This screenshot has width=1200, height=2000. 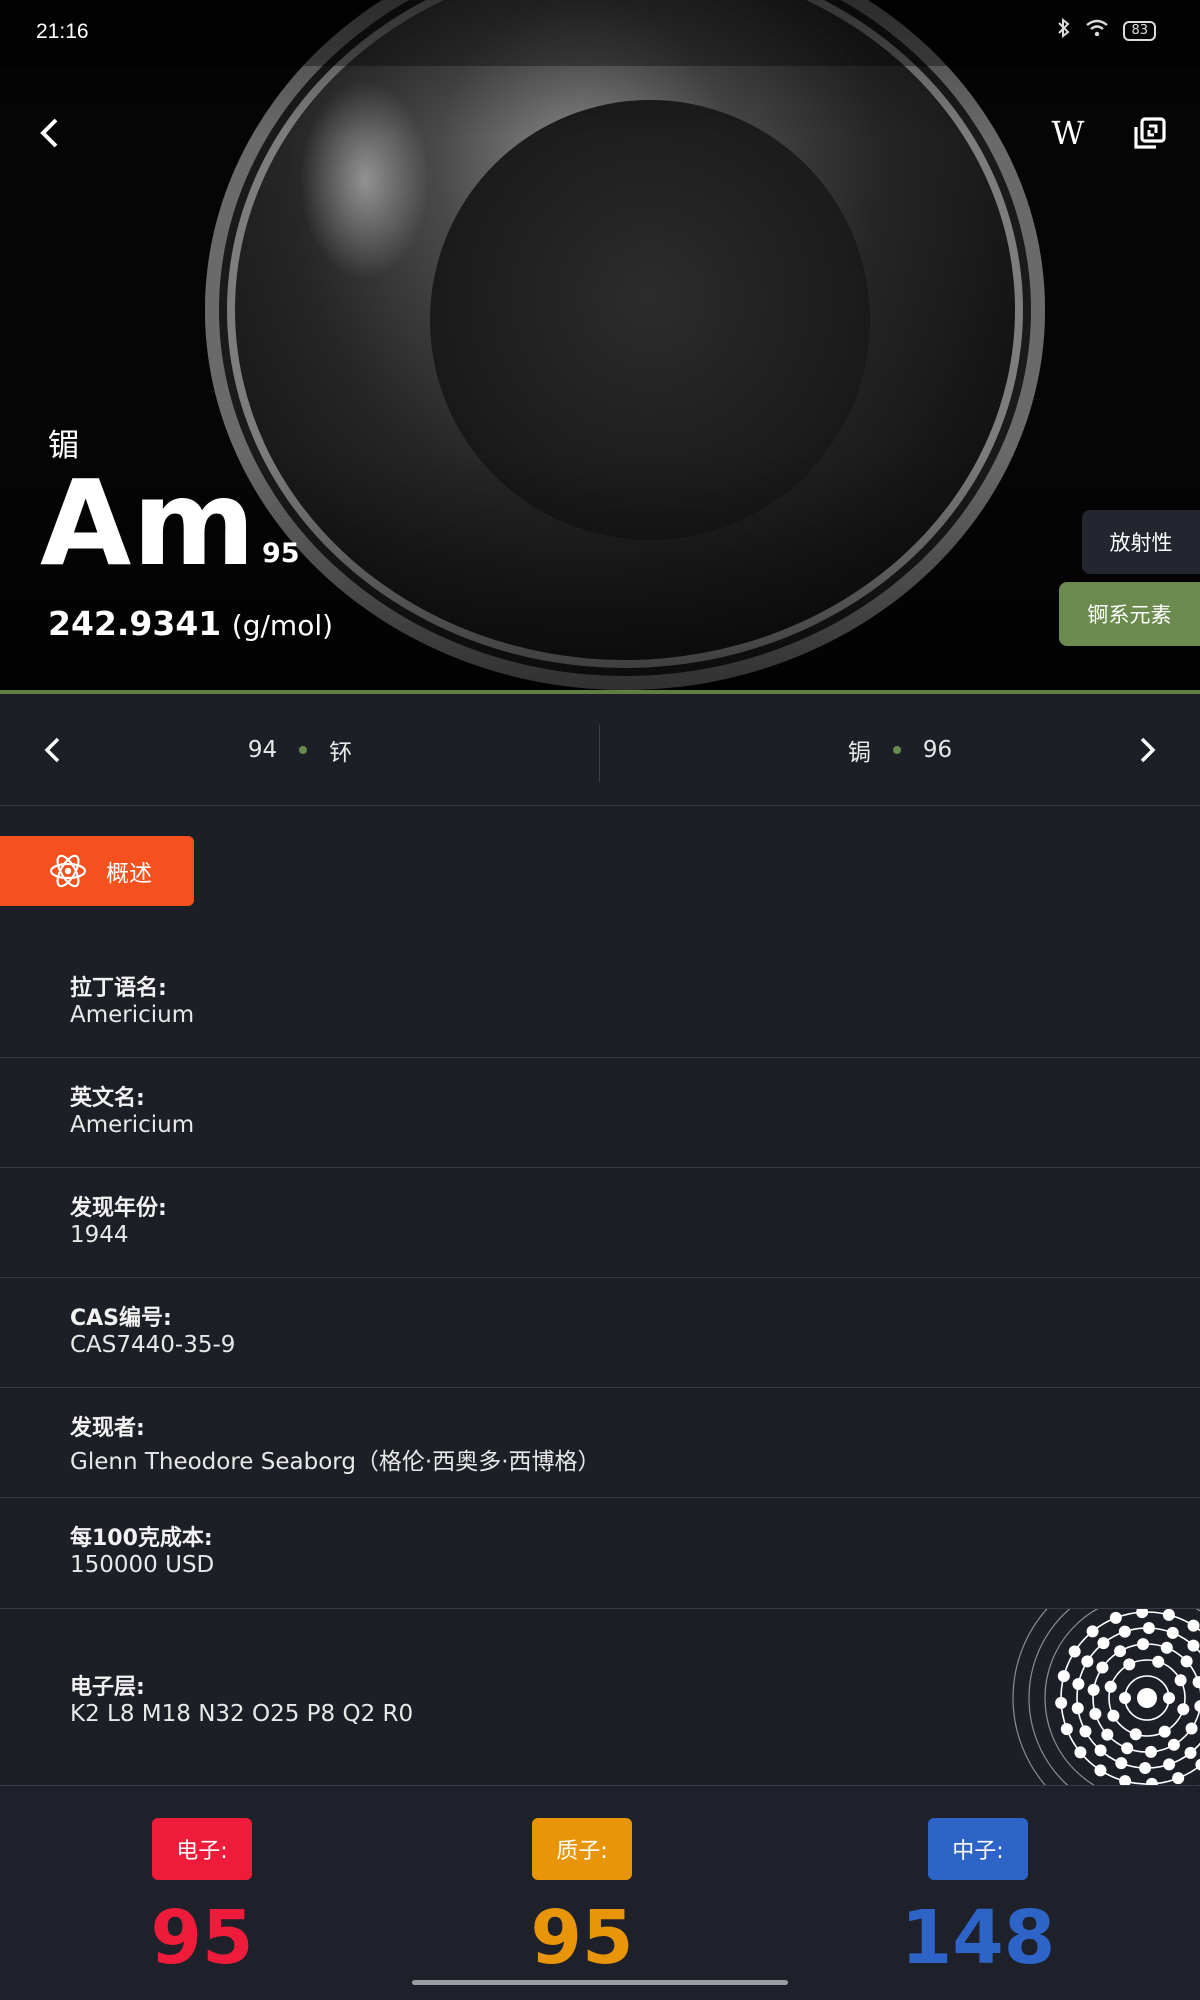 What do you see at coordinates (1129, 614) in the screenshot?
I see `series-tag: 锕系元素` at bounding box center [1129, 614].